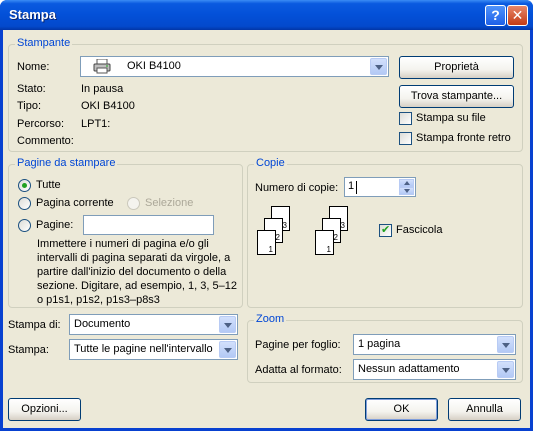  Describe the element at coordinates (270, 163) in the screenshot. I see `copies-group-label: Copie` at that location.